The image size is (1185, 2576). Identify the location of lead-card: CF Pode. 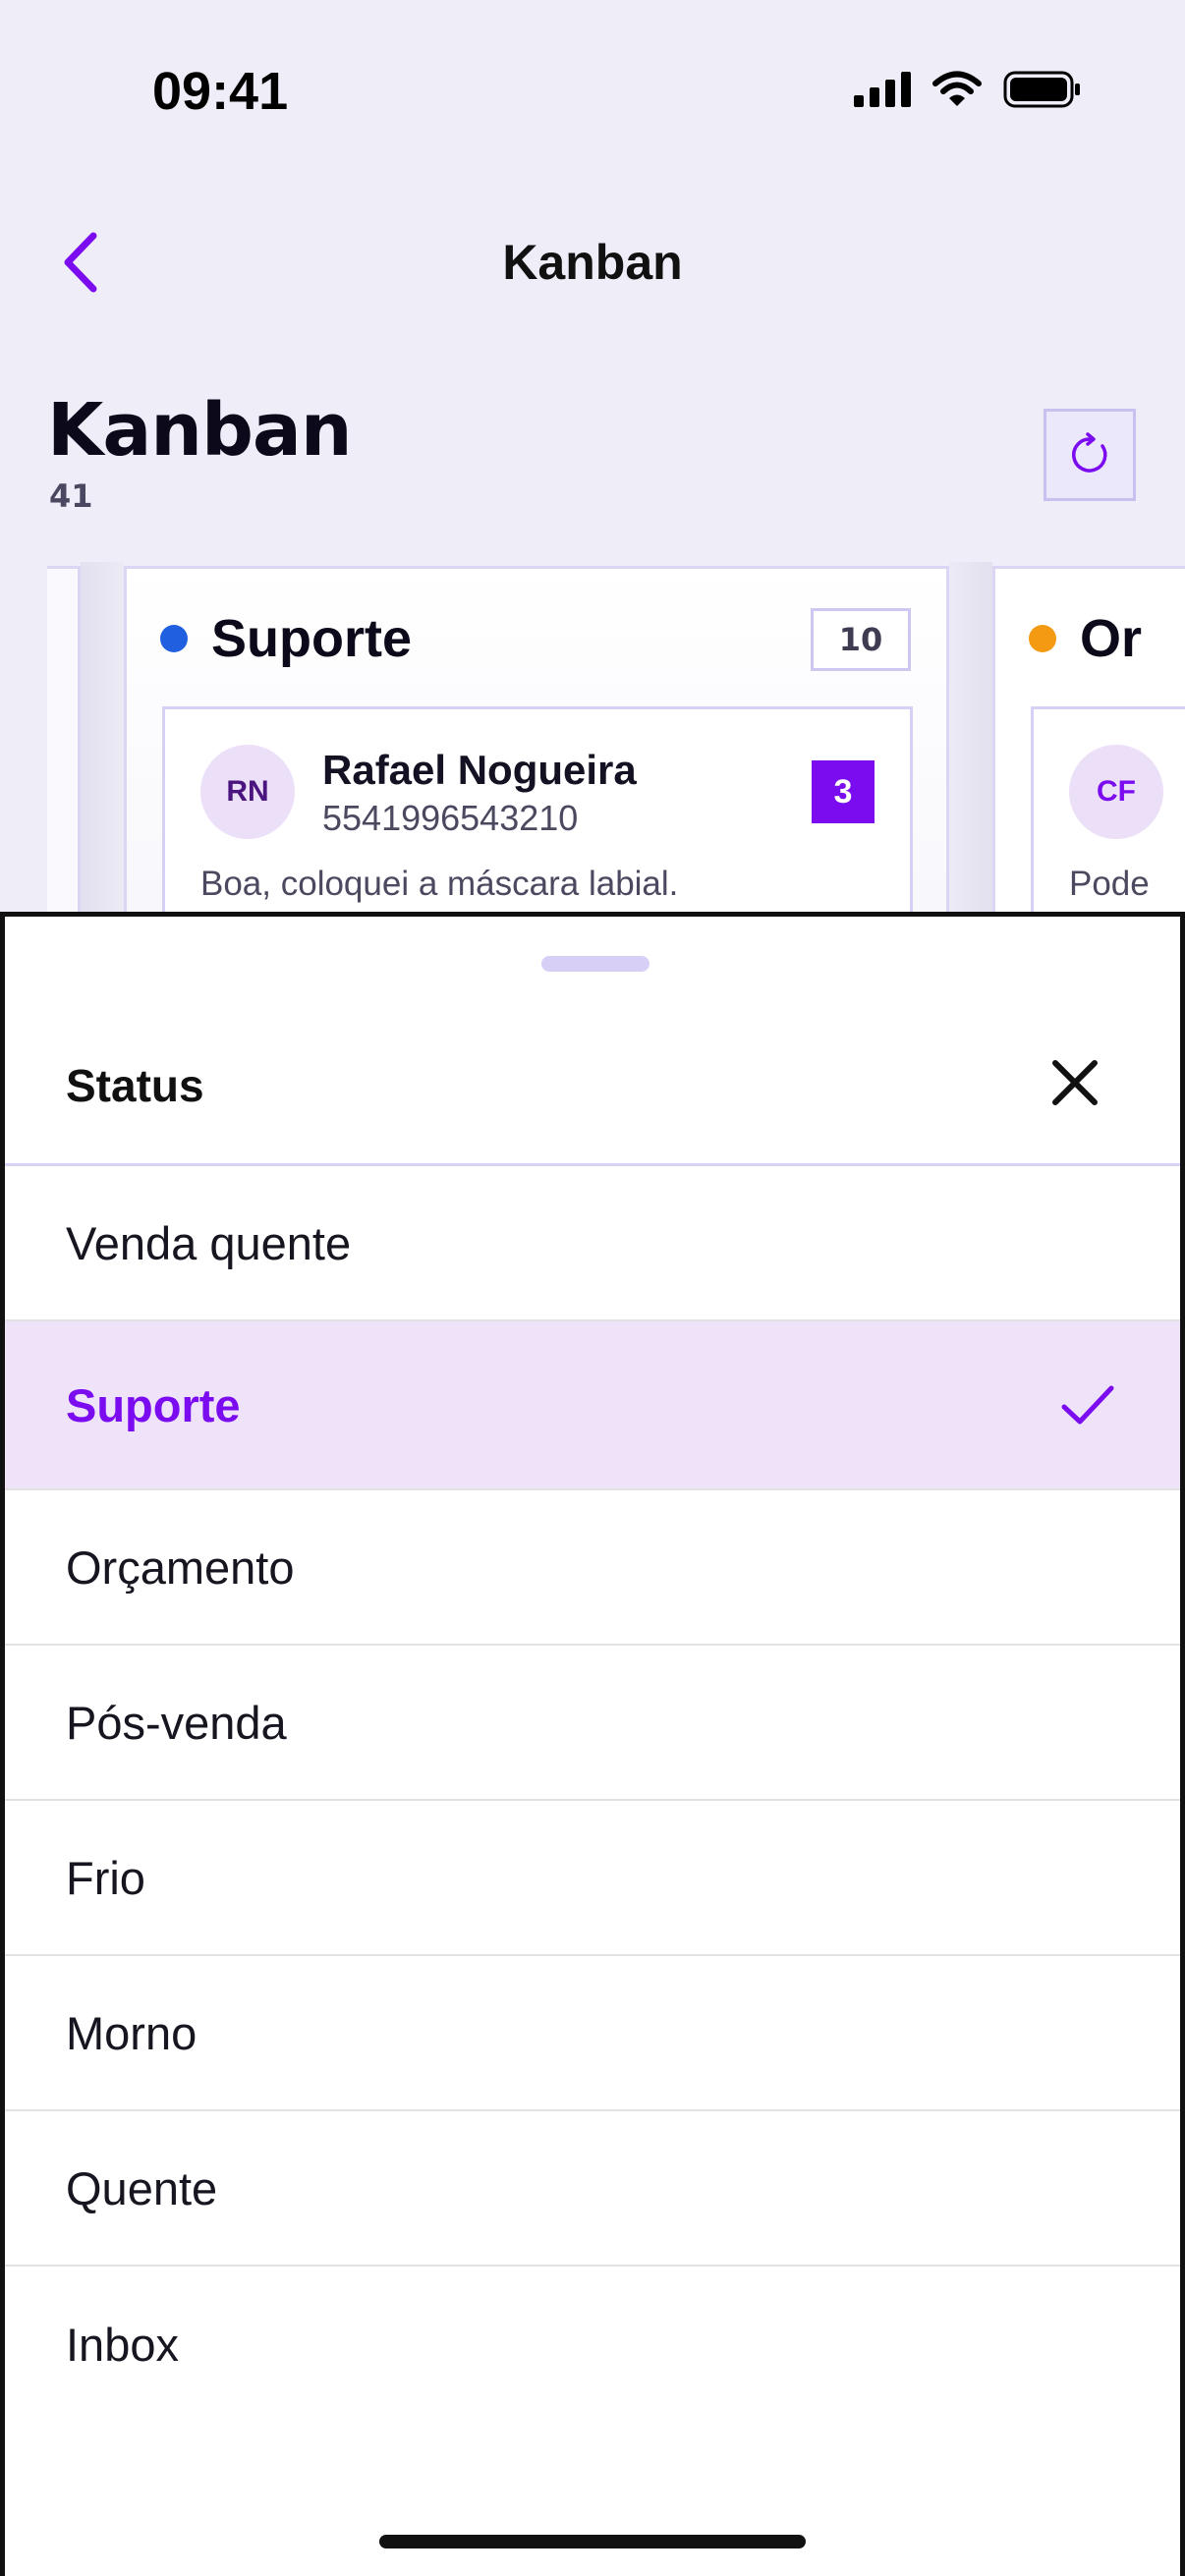
(1108, 811).